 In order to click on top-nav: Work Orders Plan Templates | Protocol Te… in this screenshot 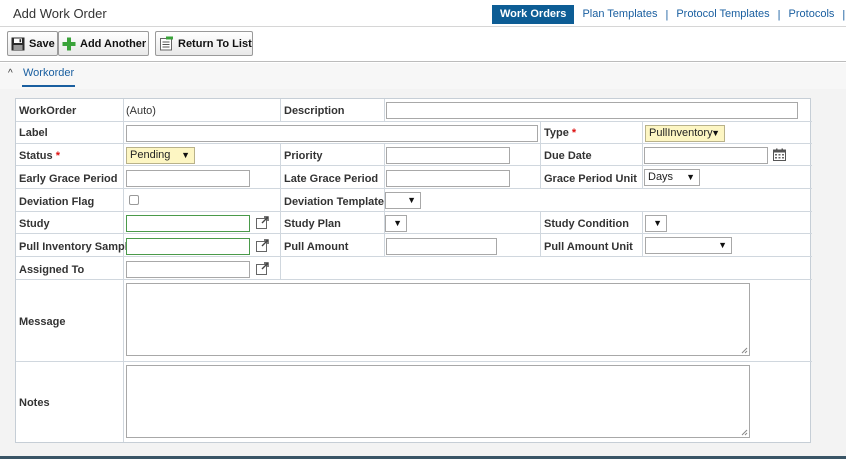, I will do `click(668, 14)`.